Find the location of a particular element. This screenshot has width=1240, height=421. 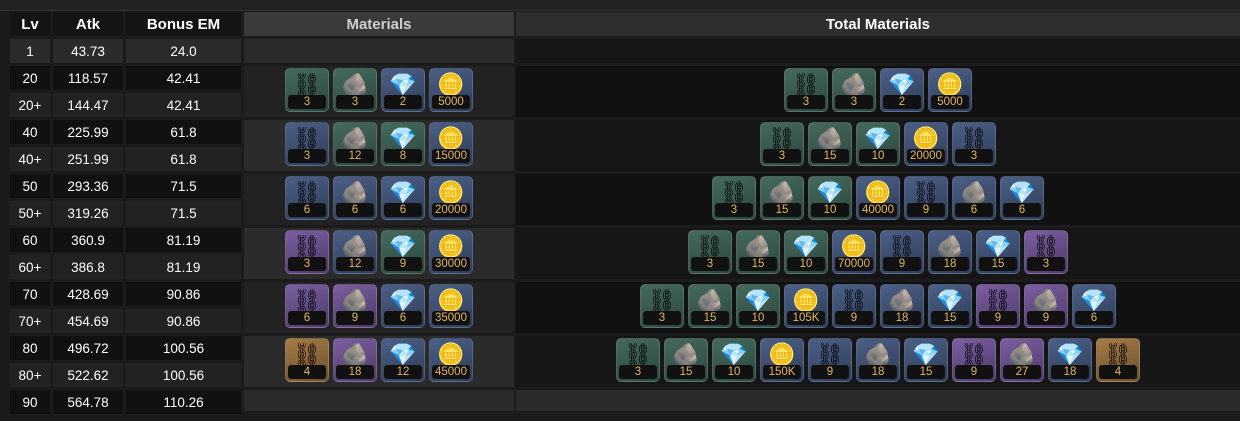

material-icons: ⛓ 3 🪨 15 💎 10 🪙 70000 ⛓ 9 🪨 18 💎 15 ⛓ 3 is located at coordinates (878, 252).